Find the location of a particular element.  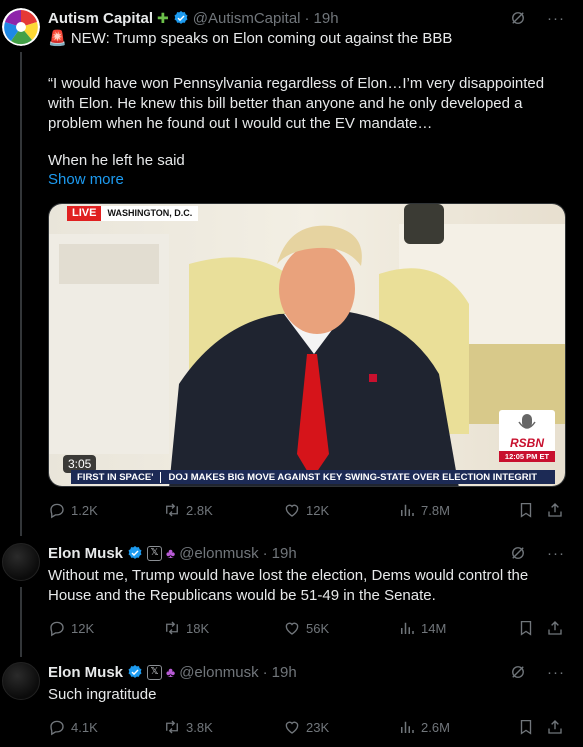

repost-button: 3.8K is located at coordinates (188, 727).